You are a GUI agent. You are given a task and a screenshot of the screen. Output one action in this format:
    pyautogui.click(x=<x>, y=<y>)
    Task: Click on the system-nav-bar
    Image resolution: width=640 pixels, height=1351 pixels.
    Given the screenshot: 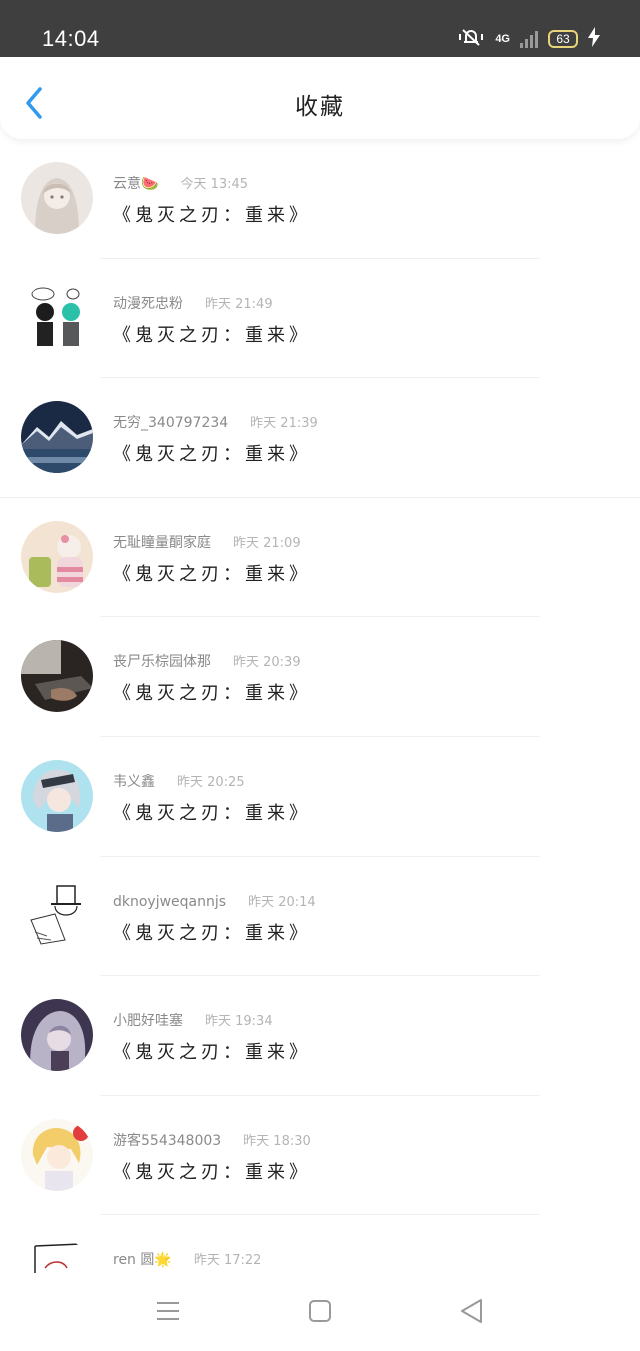 What is the action you would take?
    pyautogui.click(x=320, y=1312)
    